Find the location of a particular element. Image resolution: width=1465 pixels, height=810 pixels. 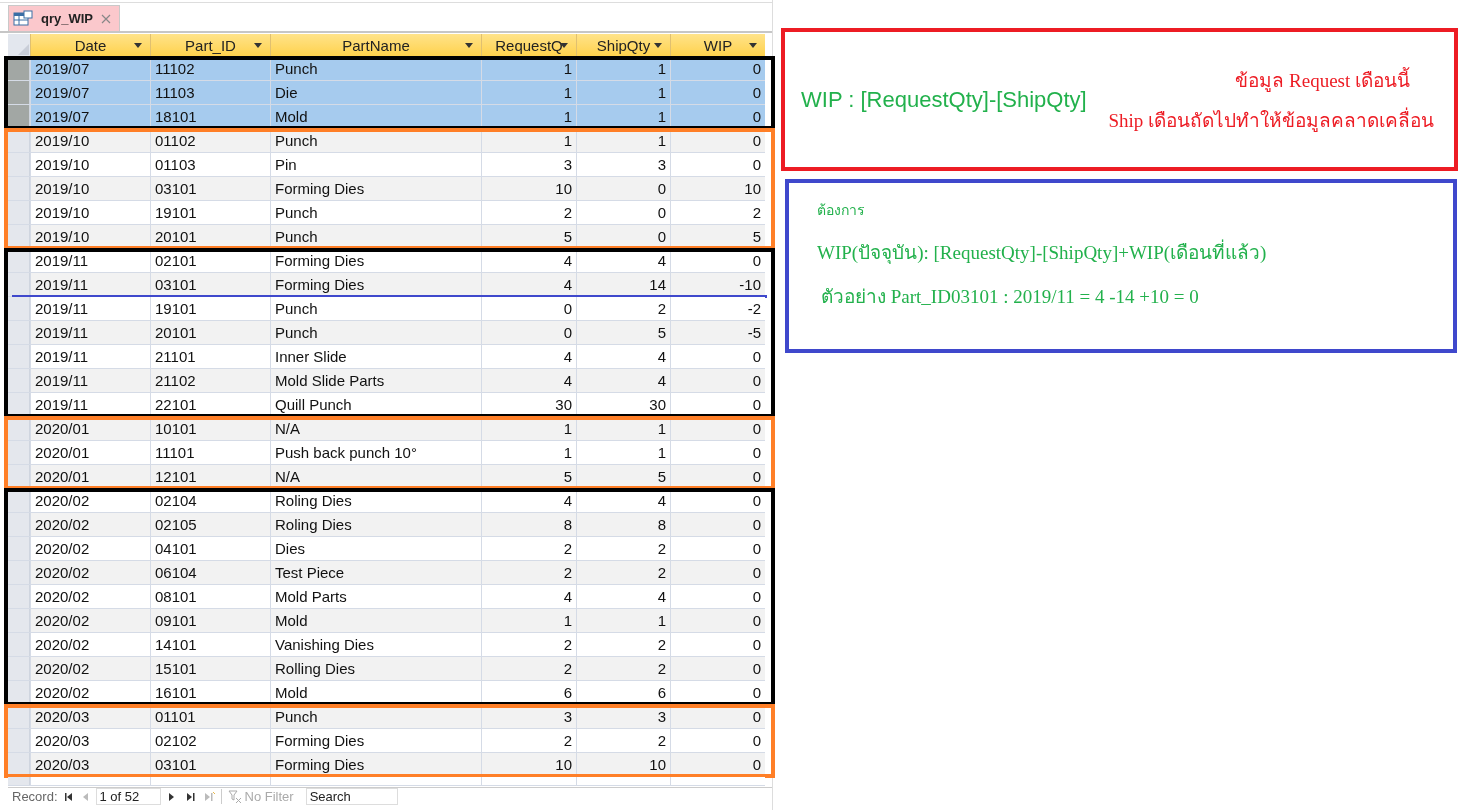

filter-off-icon is located at coordinates (234, 796).